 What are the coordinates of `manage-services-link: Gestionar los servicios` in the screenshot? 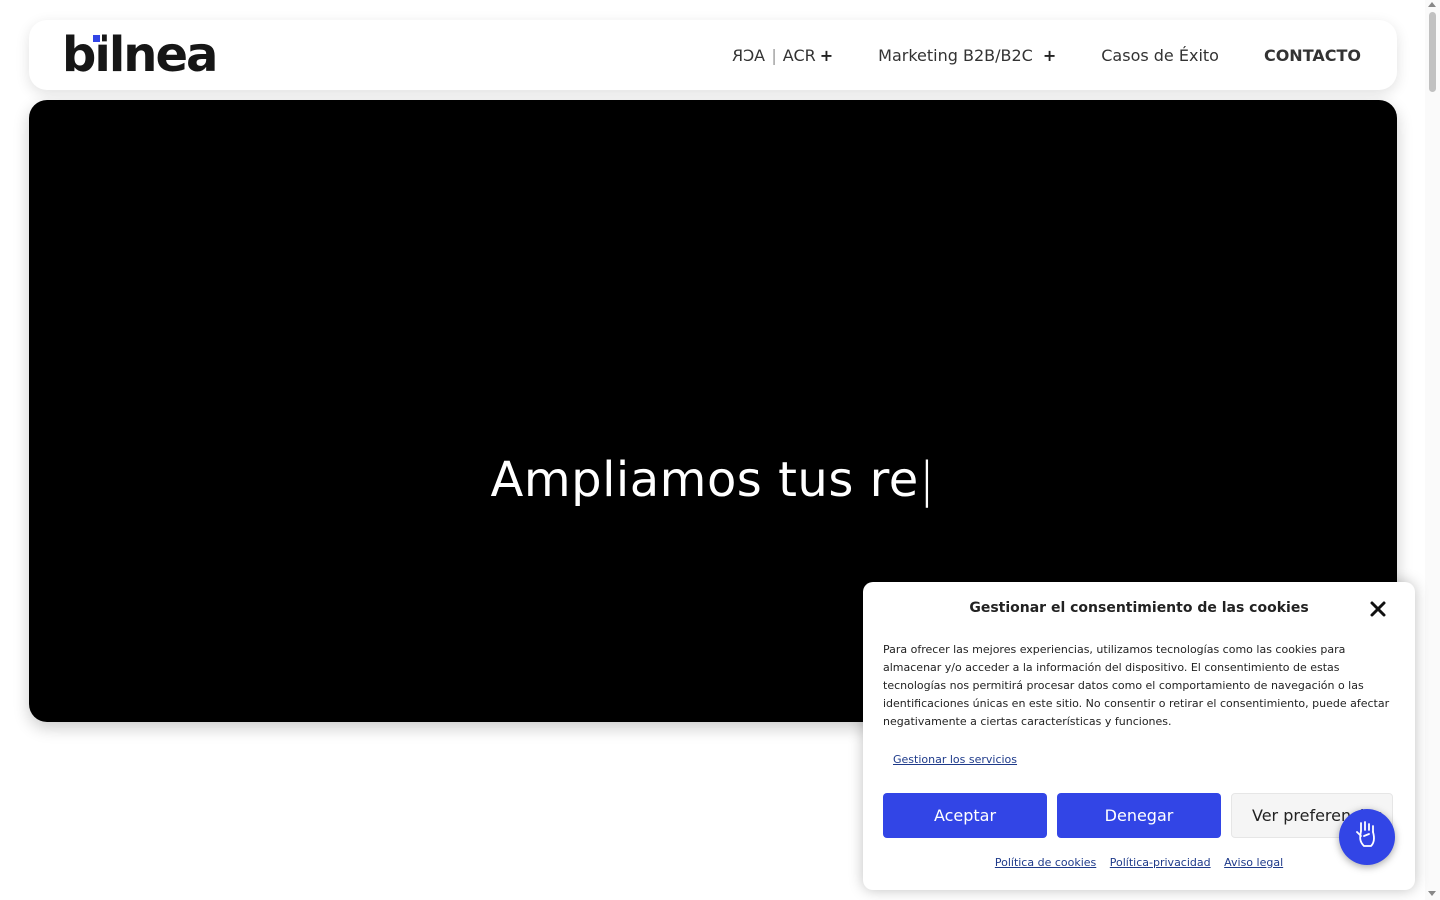 It's located at (955, 759).